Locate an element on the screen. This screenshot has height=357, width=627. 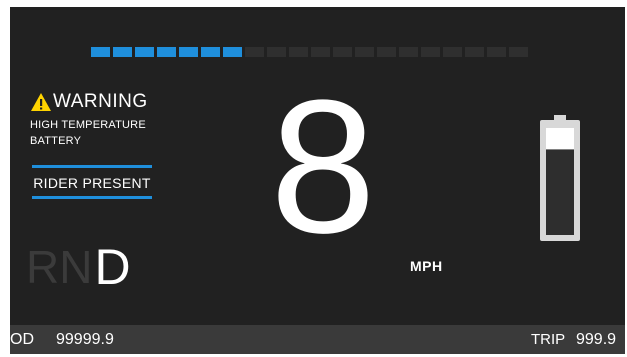
rider-present-label: RIDER PRESENT is located at coordinates (92, 183).